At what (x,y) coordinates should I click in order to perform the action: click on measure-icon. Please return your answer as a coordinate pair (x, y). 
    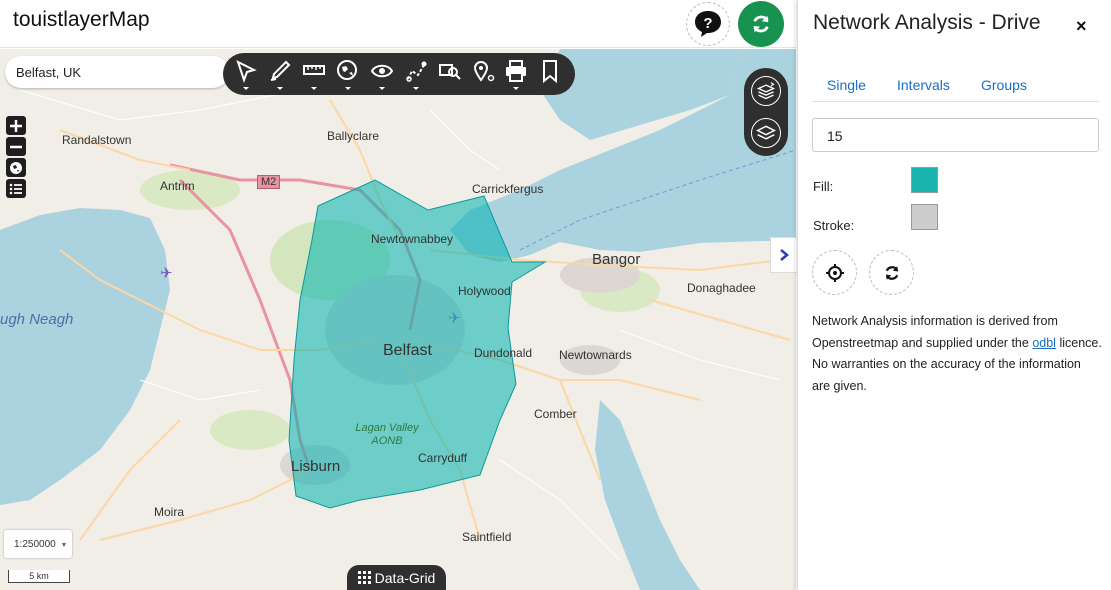
    Looking at the image, I should click on (314, 70).